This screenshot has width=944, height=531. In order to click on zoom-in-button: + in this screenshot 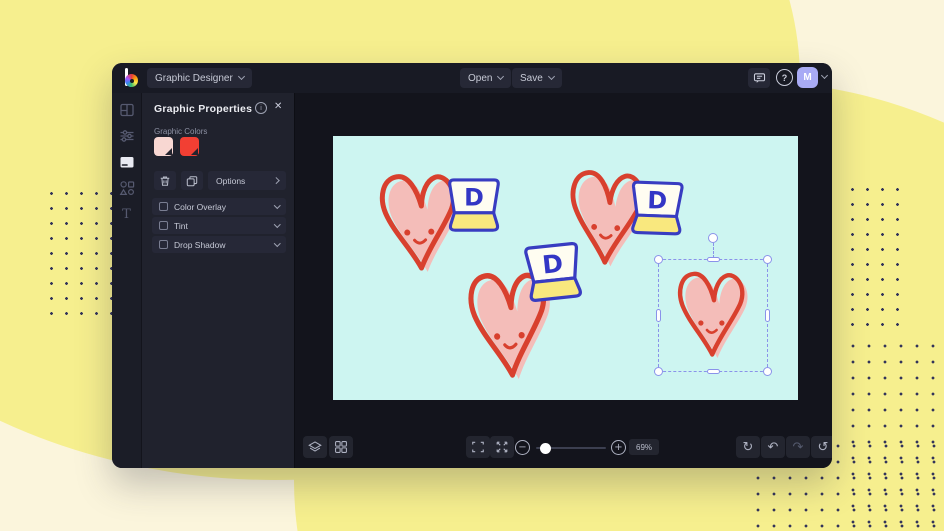, I will do `click(618, 447)`.